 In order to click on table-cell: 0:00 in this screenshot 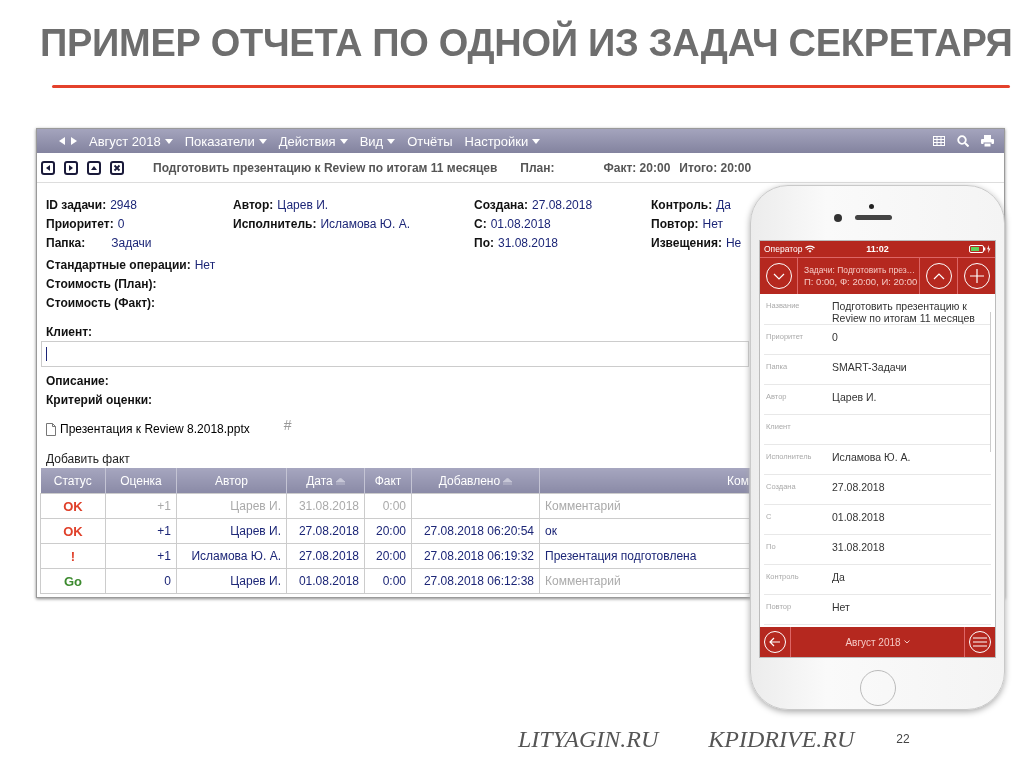, I will do `click(388, 581)`.